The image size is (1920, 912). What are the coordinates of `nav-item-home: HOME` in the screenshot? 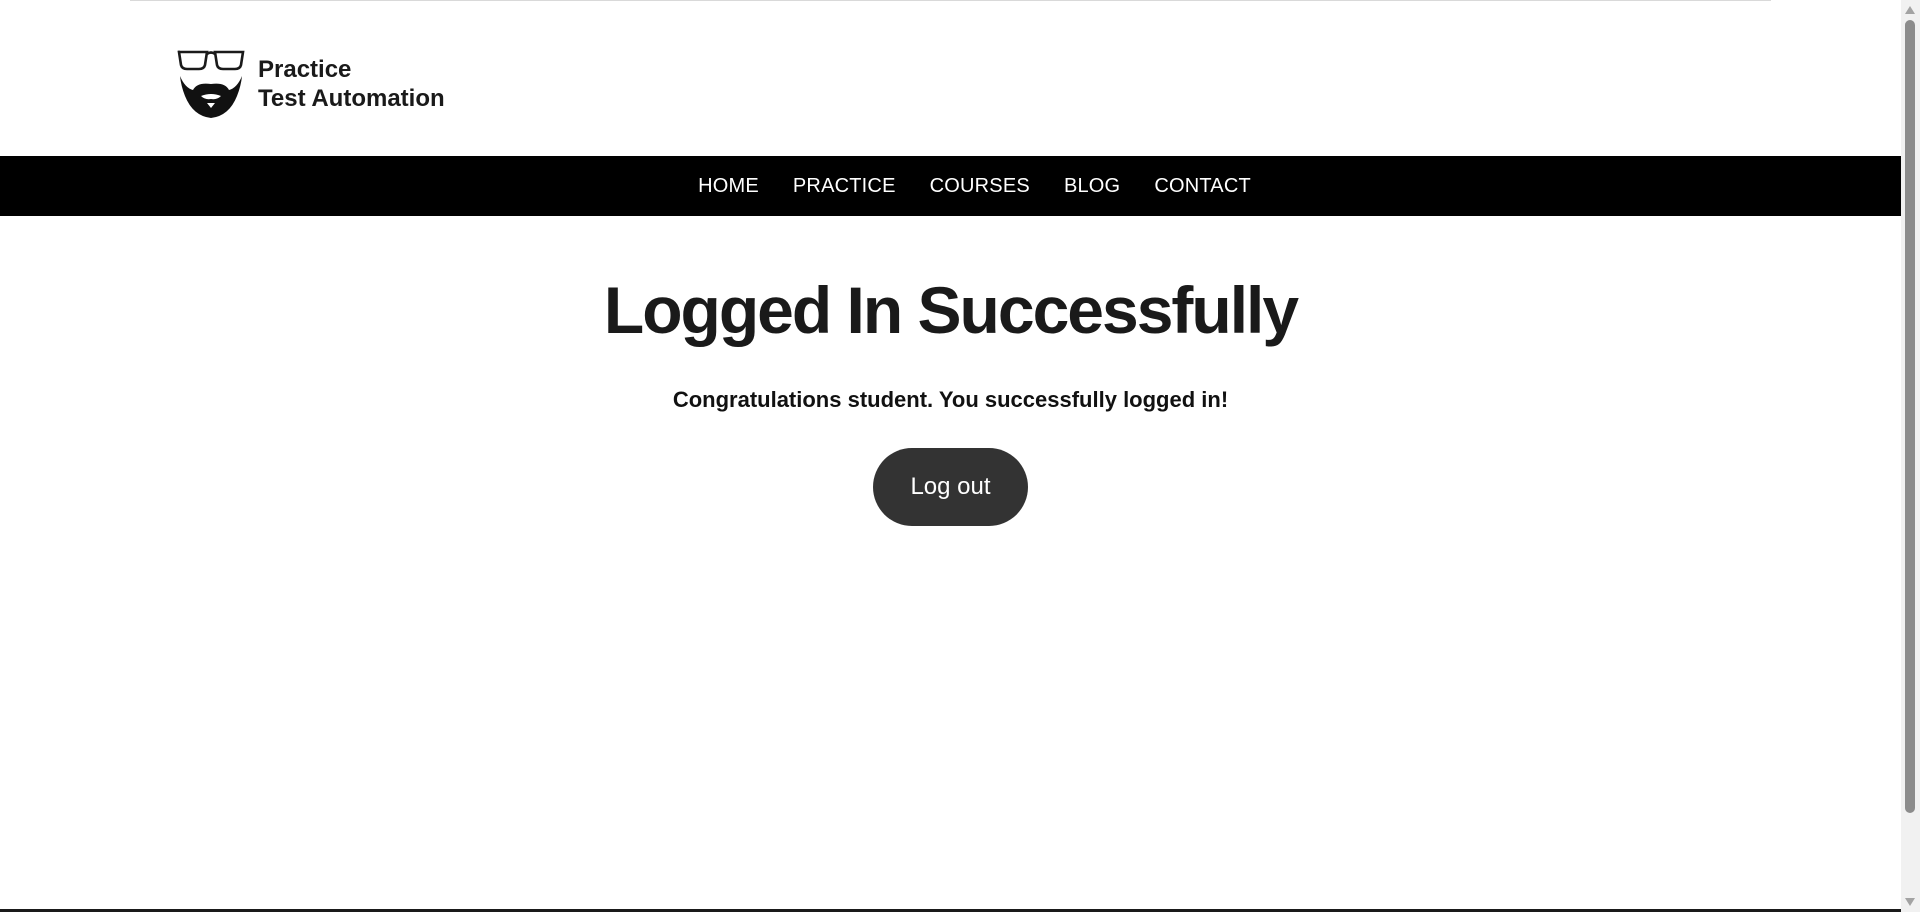 It's located at (728, 186).